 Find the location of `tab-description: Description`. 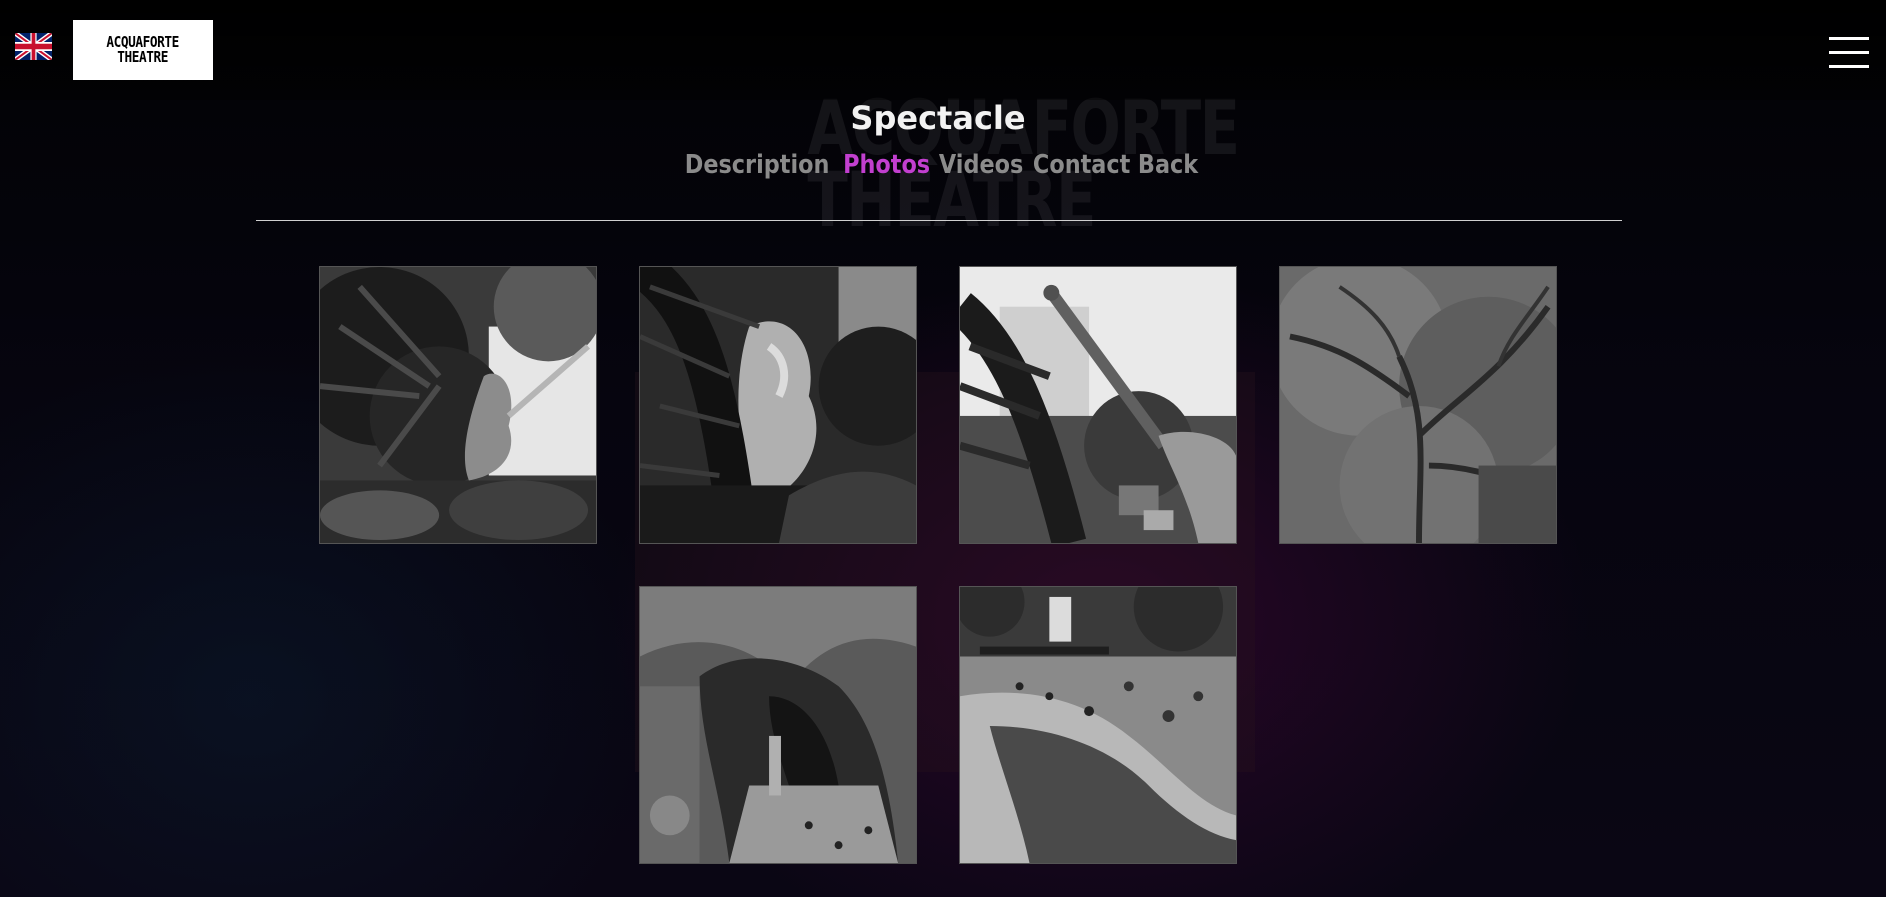

tab-description: Description is located at coordinates (756, 165).